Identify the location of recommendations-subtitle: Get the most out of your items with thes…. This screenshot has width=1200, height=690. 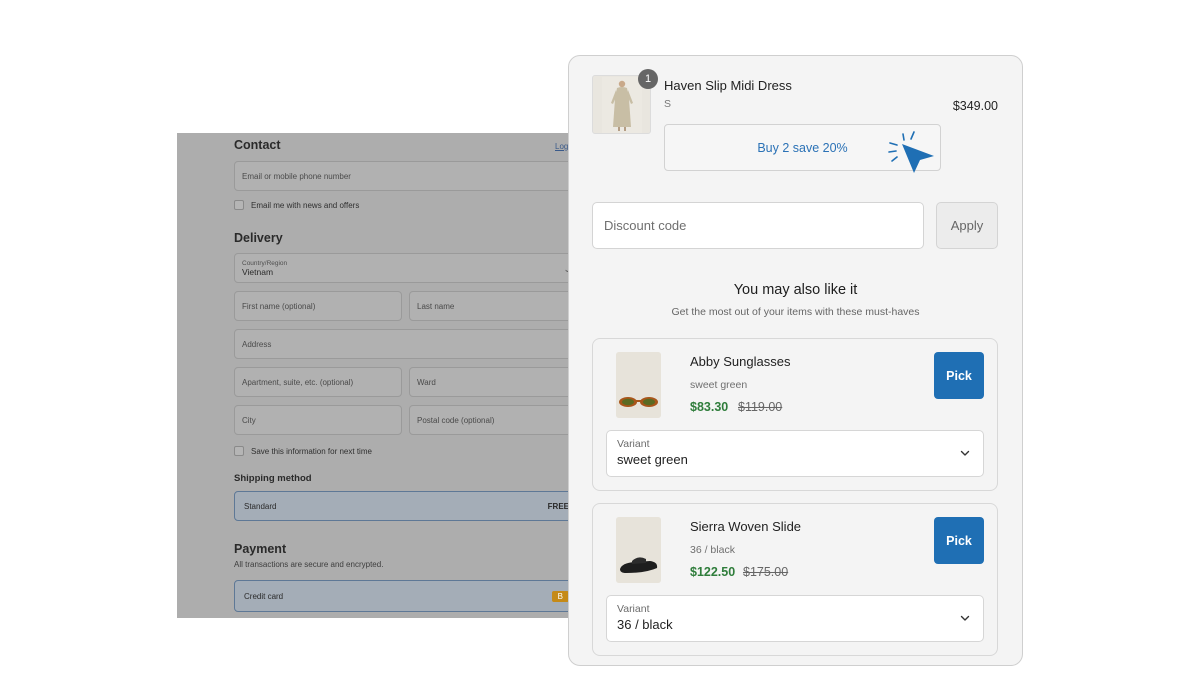
(795, 312).